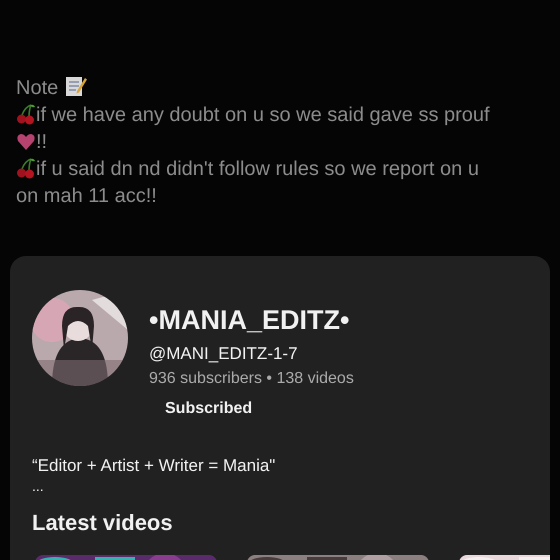 This screenshot has width=560, height=560. What do you see at coordinates (249, 320) in the screenshot?
I see `channel-name: •MANIA_EDITZ•` at bounding box center [249, 320].